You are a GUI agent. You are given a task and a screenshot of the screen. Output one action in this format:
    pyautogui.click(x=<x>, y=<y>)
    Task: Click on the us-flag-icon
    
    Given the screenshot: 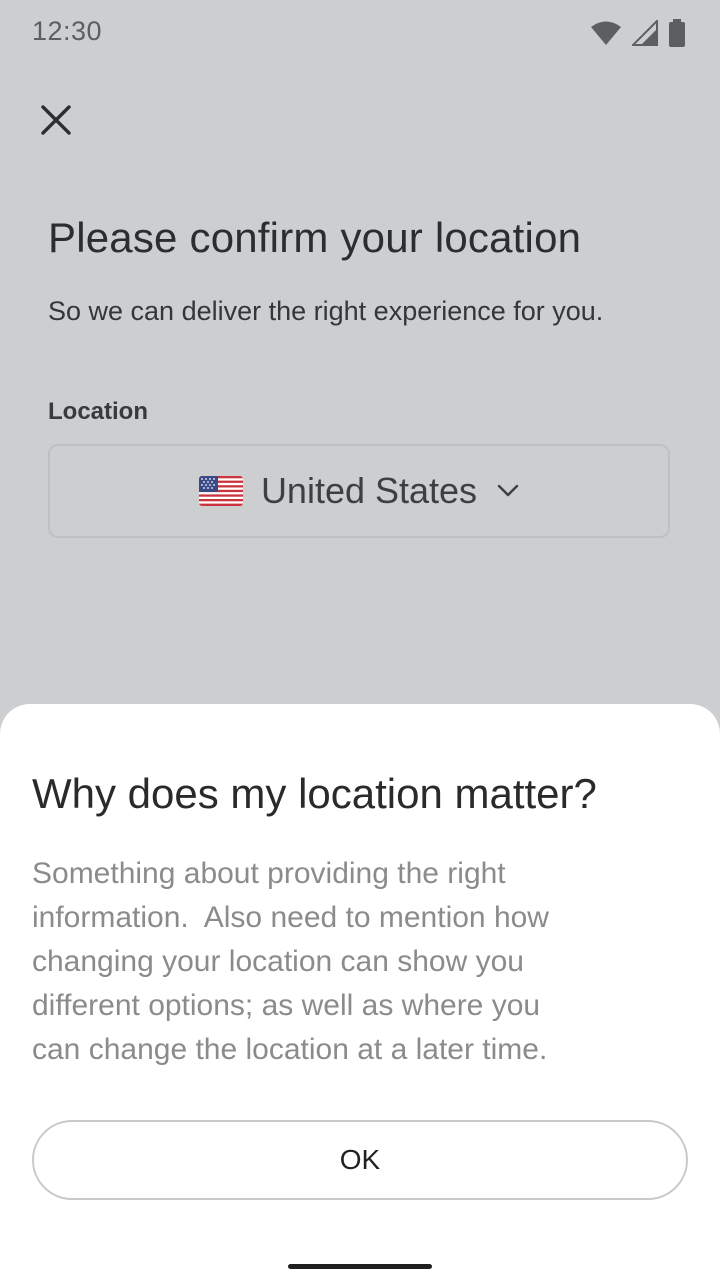 What is the action you would take?
    pyautogui.click(x=220, y=491)
    